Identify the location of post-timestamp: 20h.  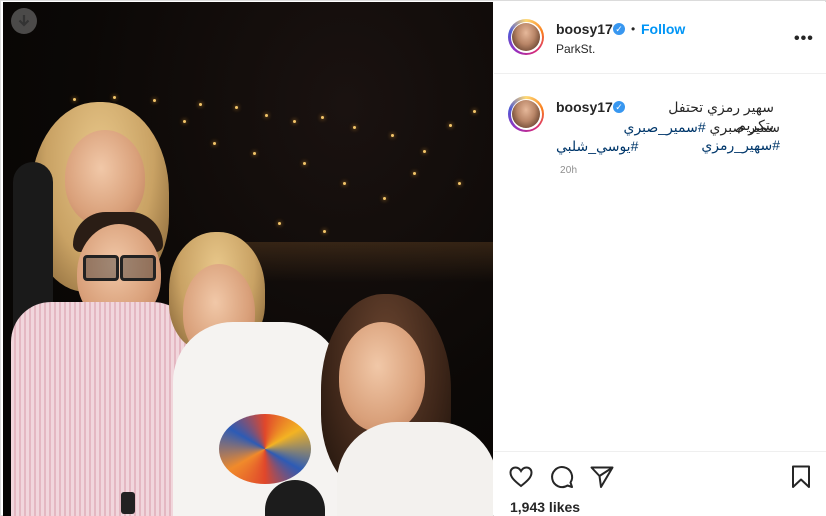
(568, 170).